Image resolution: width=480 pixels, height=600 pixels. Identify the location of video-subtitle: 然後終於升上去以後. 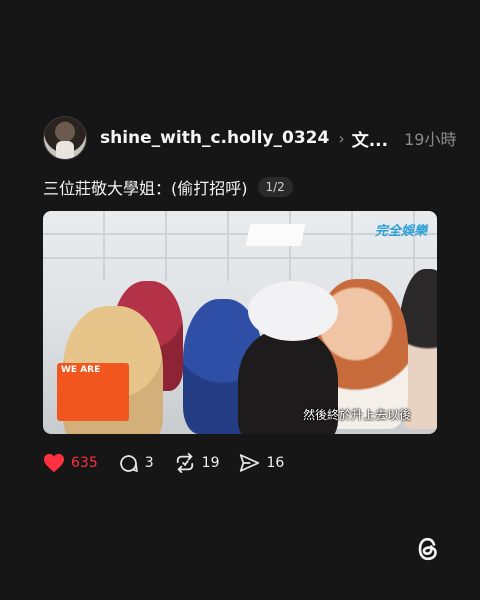
(356, 415).